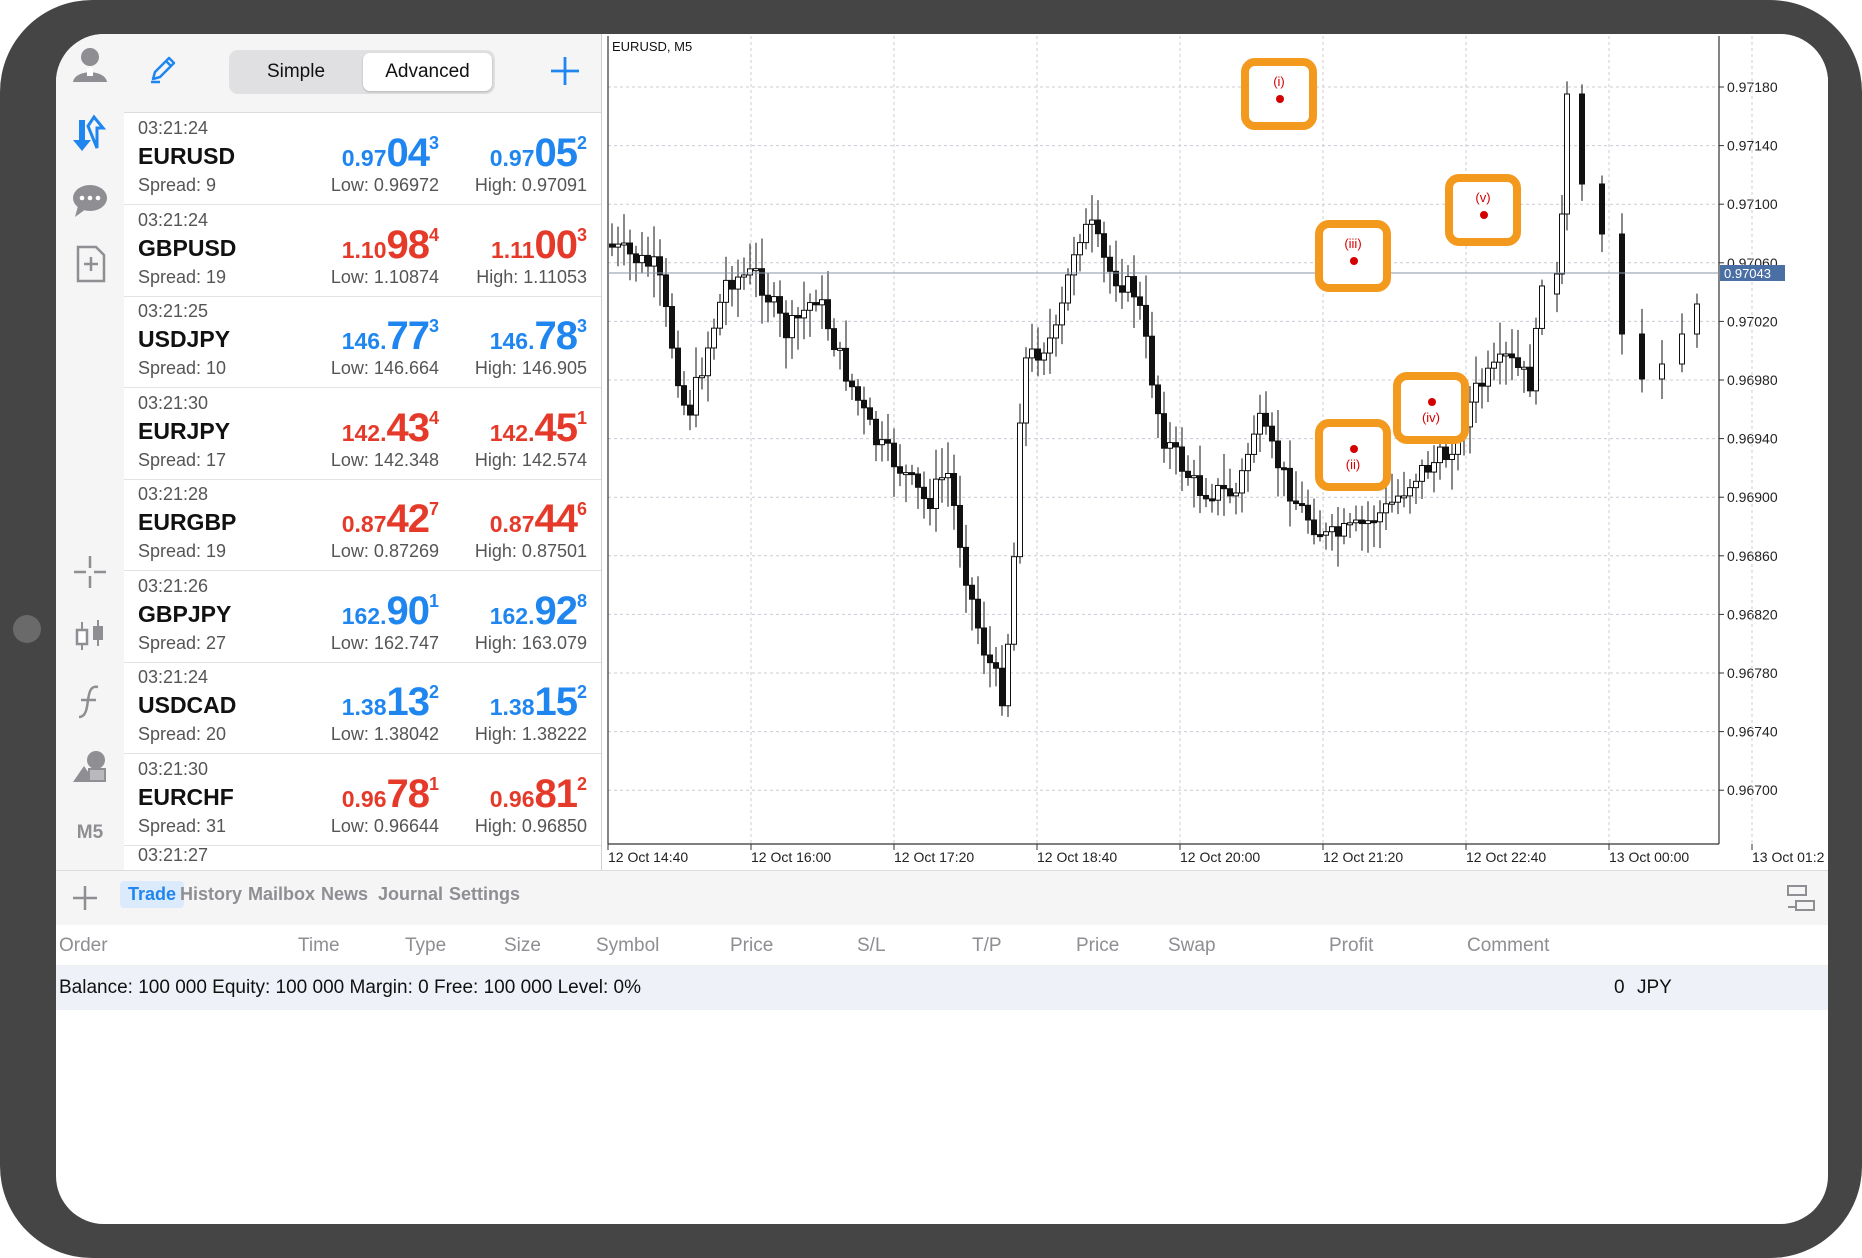 The width and height of the screenshot is (1862, 1258). I want to click on mode-simple-button: Simple, so click(296, 72).